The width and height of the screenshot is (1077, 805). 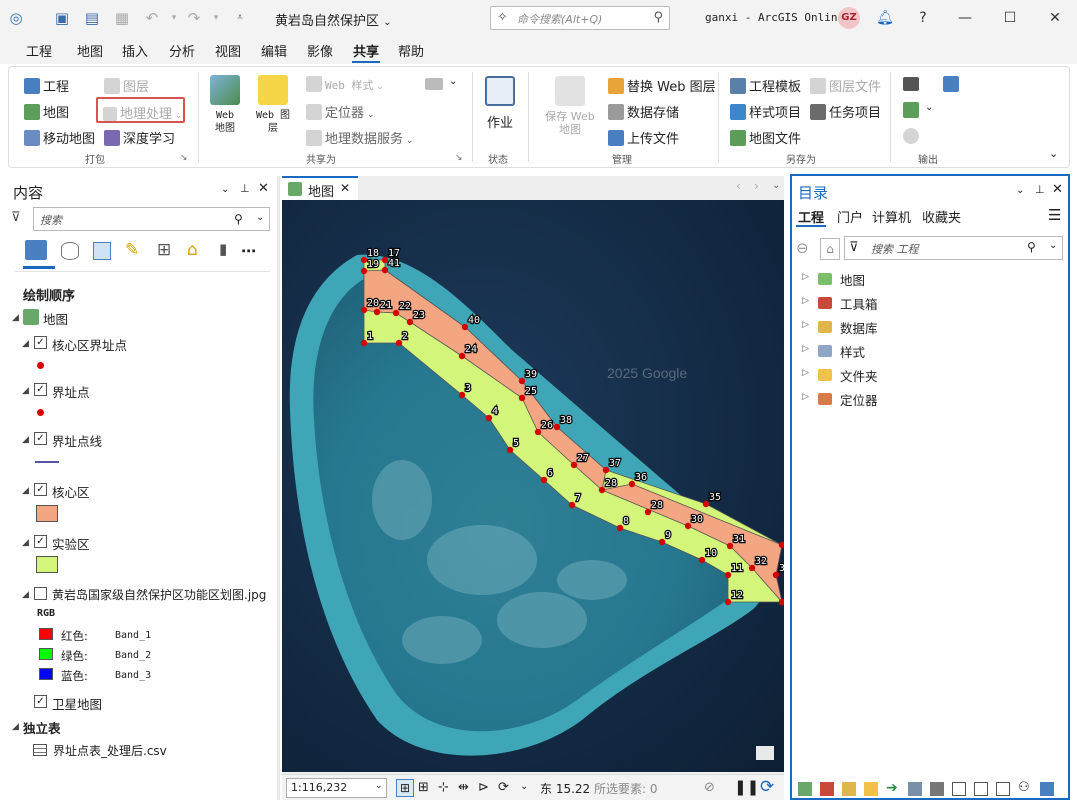 What do you see at coordinates (937, 789) in the screenshot?
I see `layout-icon` at bounding box center [937, 789].